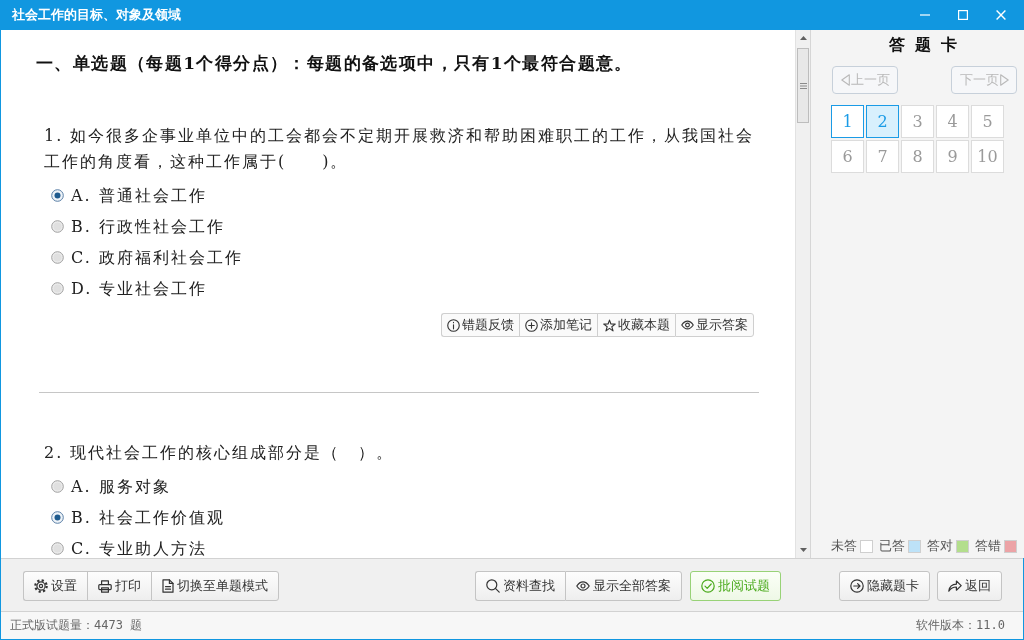 The width and height of the screenshot is (1024, 640). I want to click on legend-label: 答对, so click(940, 546).